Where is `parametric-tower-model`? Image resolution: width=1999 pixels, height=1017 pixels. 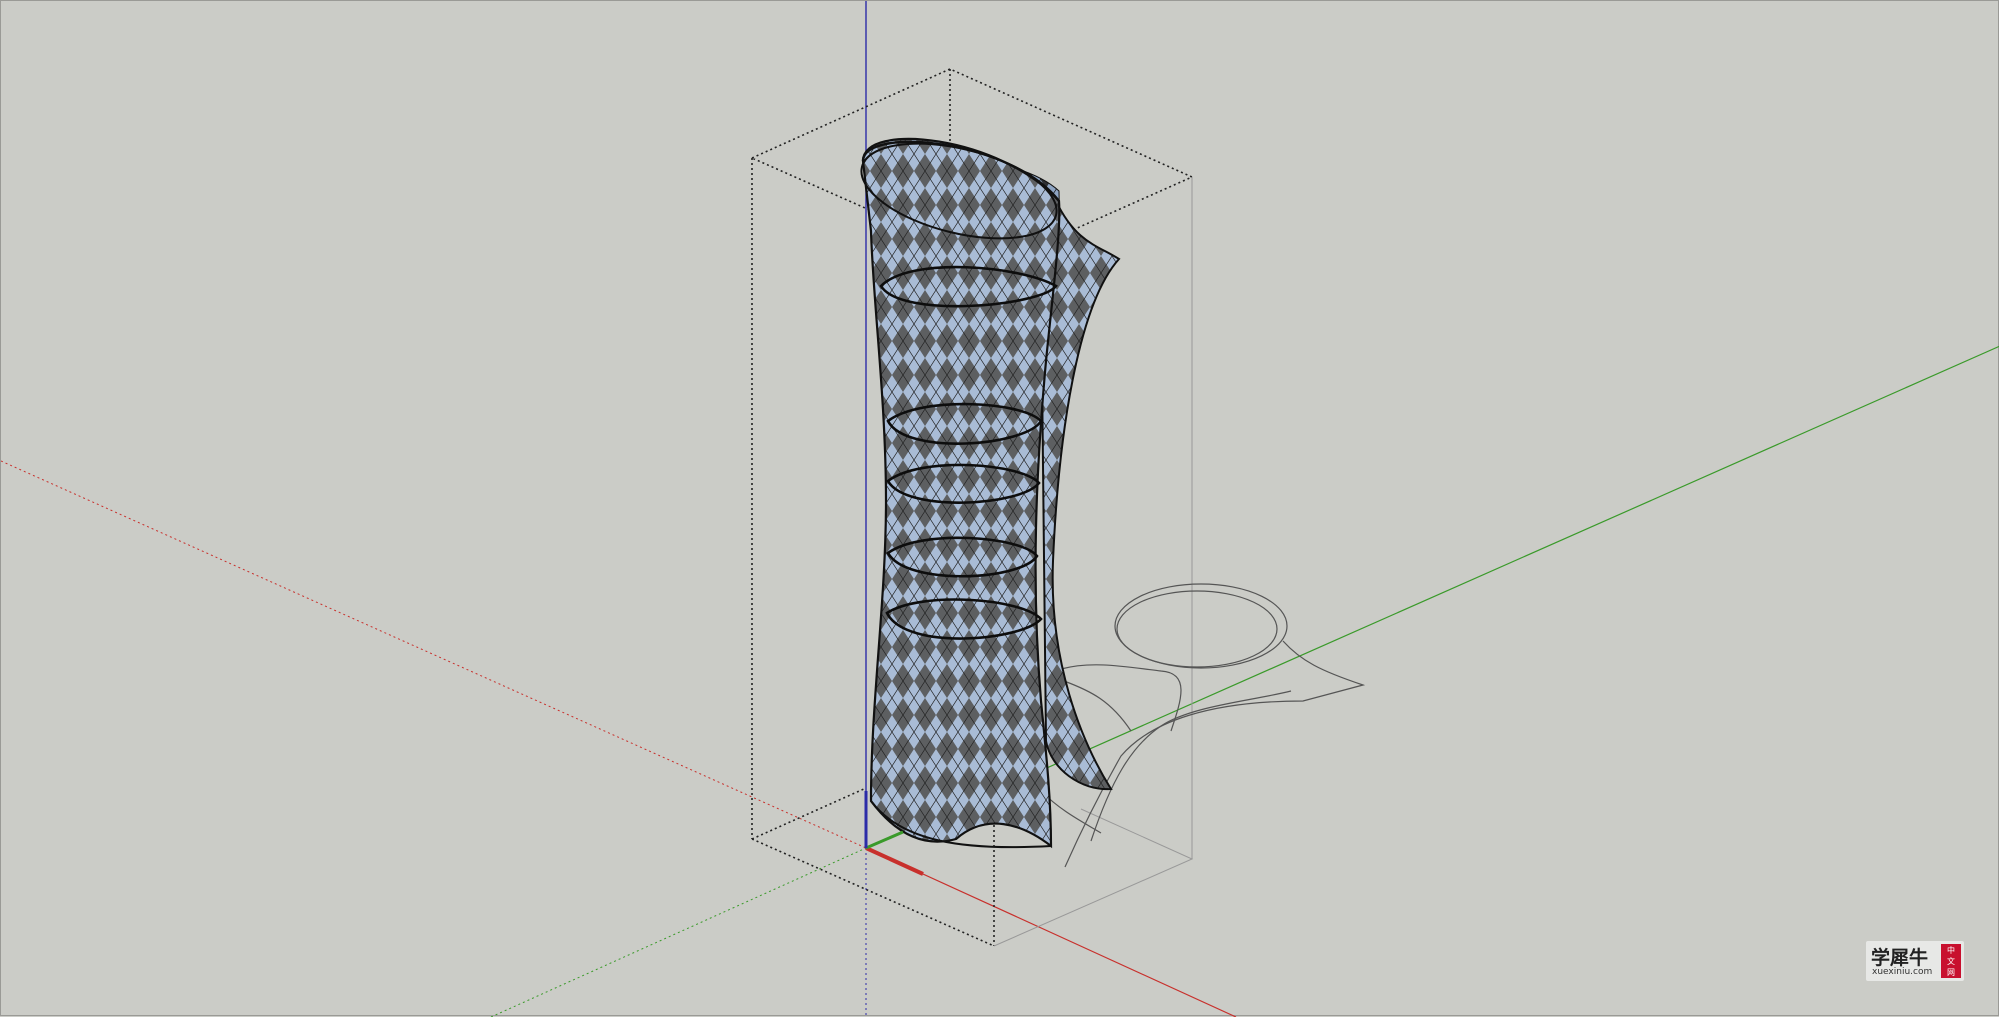 parametric-tower-model is located at coordinates (986, 487).